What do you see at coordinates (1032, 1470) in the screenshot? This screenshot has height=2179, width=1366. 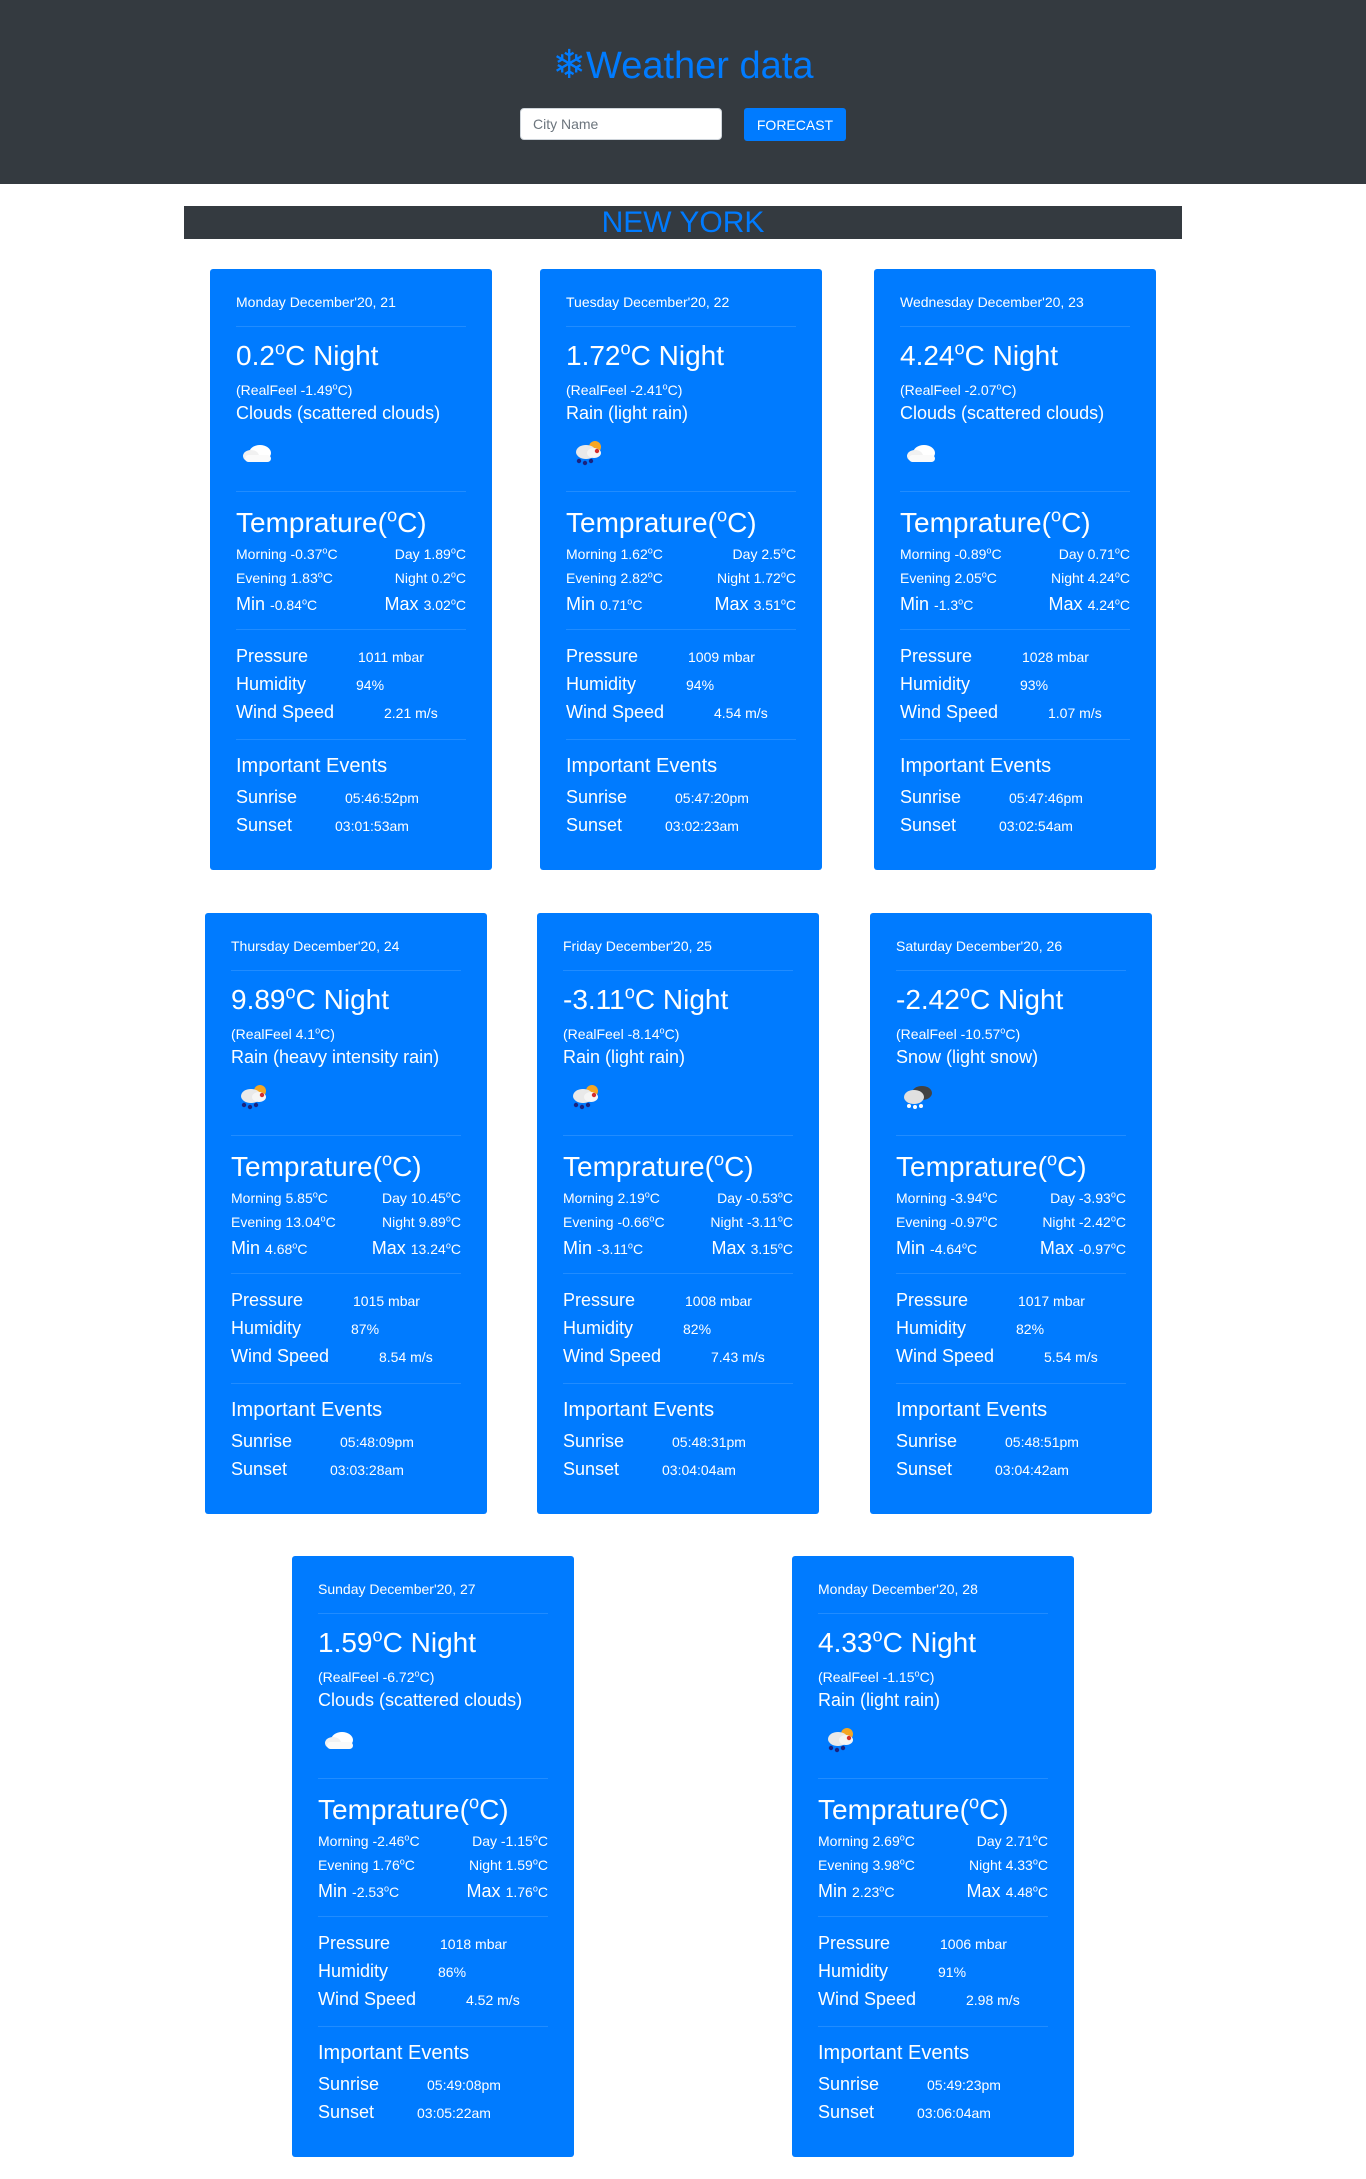 I see `sunset-value: 03:04:42am` at bounding box center [1032, 1470].